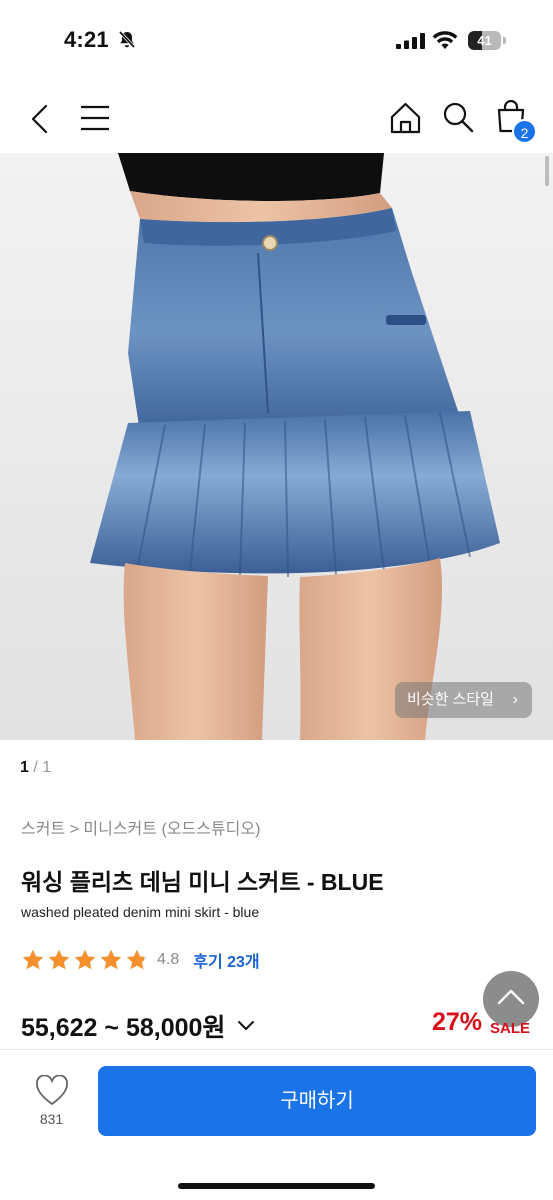 The height and width of the screenshot is (1200, 553). I want to click on rating-row: 4.8 후기 23개, so click(140, 960).